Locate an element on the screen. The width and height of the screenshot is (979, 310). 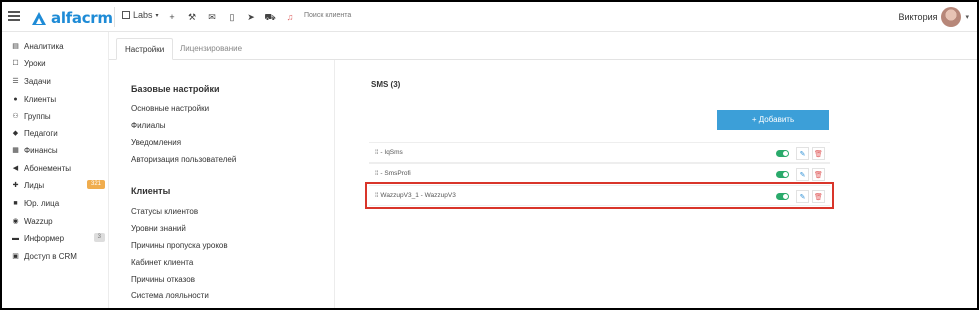
sms-row-label: ⁞⁞ - SmsProfi is located at coordinates (393, 173).